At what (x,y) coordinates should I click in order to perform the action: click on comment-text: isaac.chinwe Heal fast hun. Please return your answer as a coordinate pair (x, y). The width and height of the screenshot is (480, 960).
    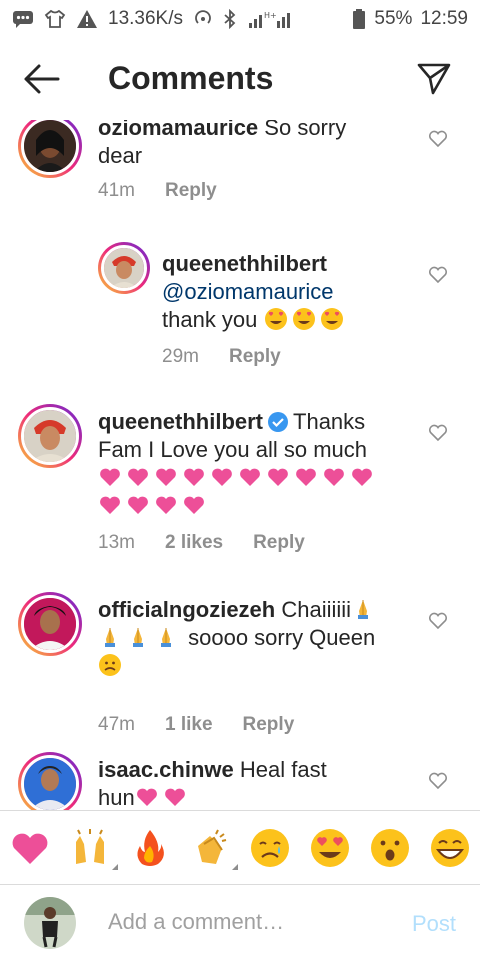
    Looking at the image, I should click on (212, 783).